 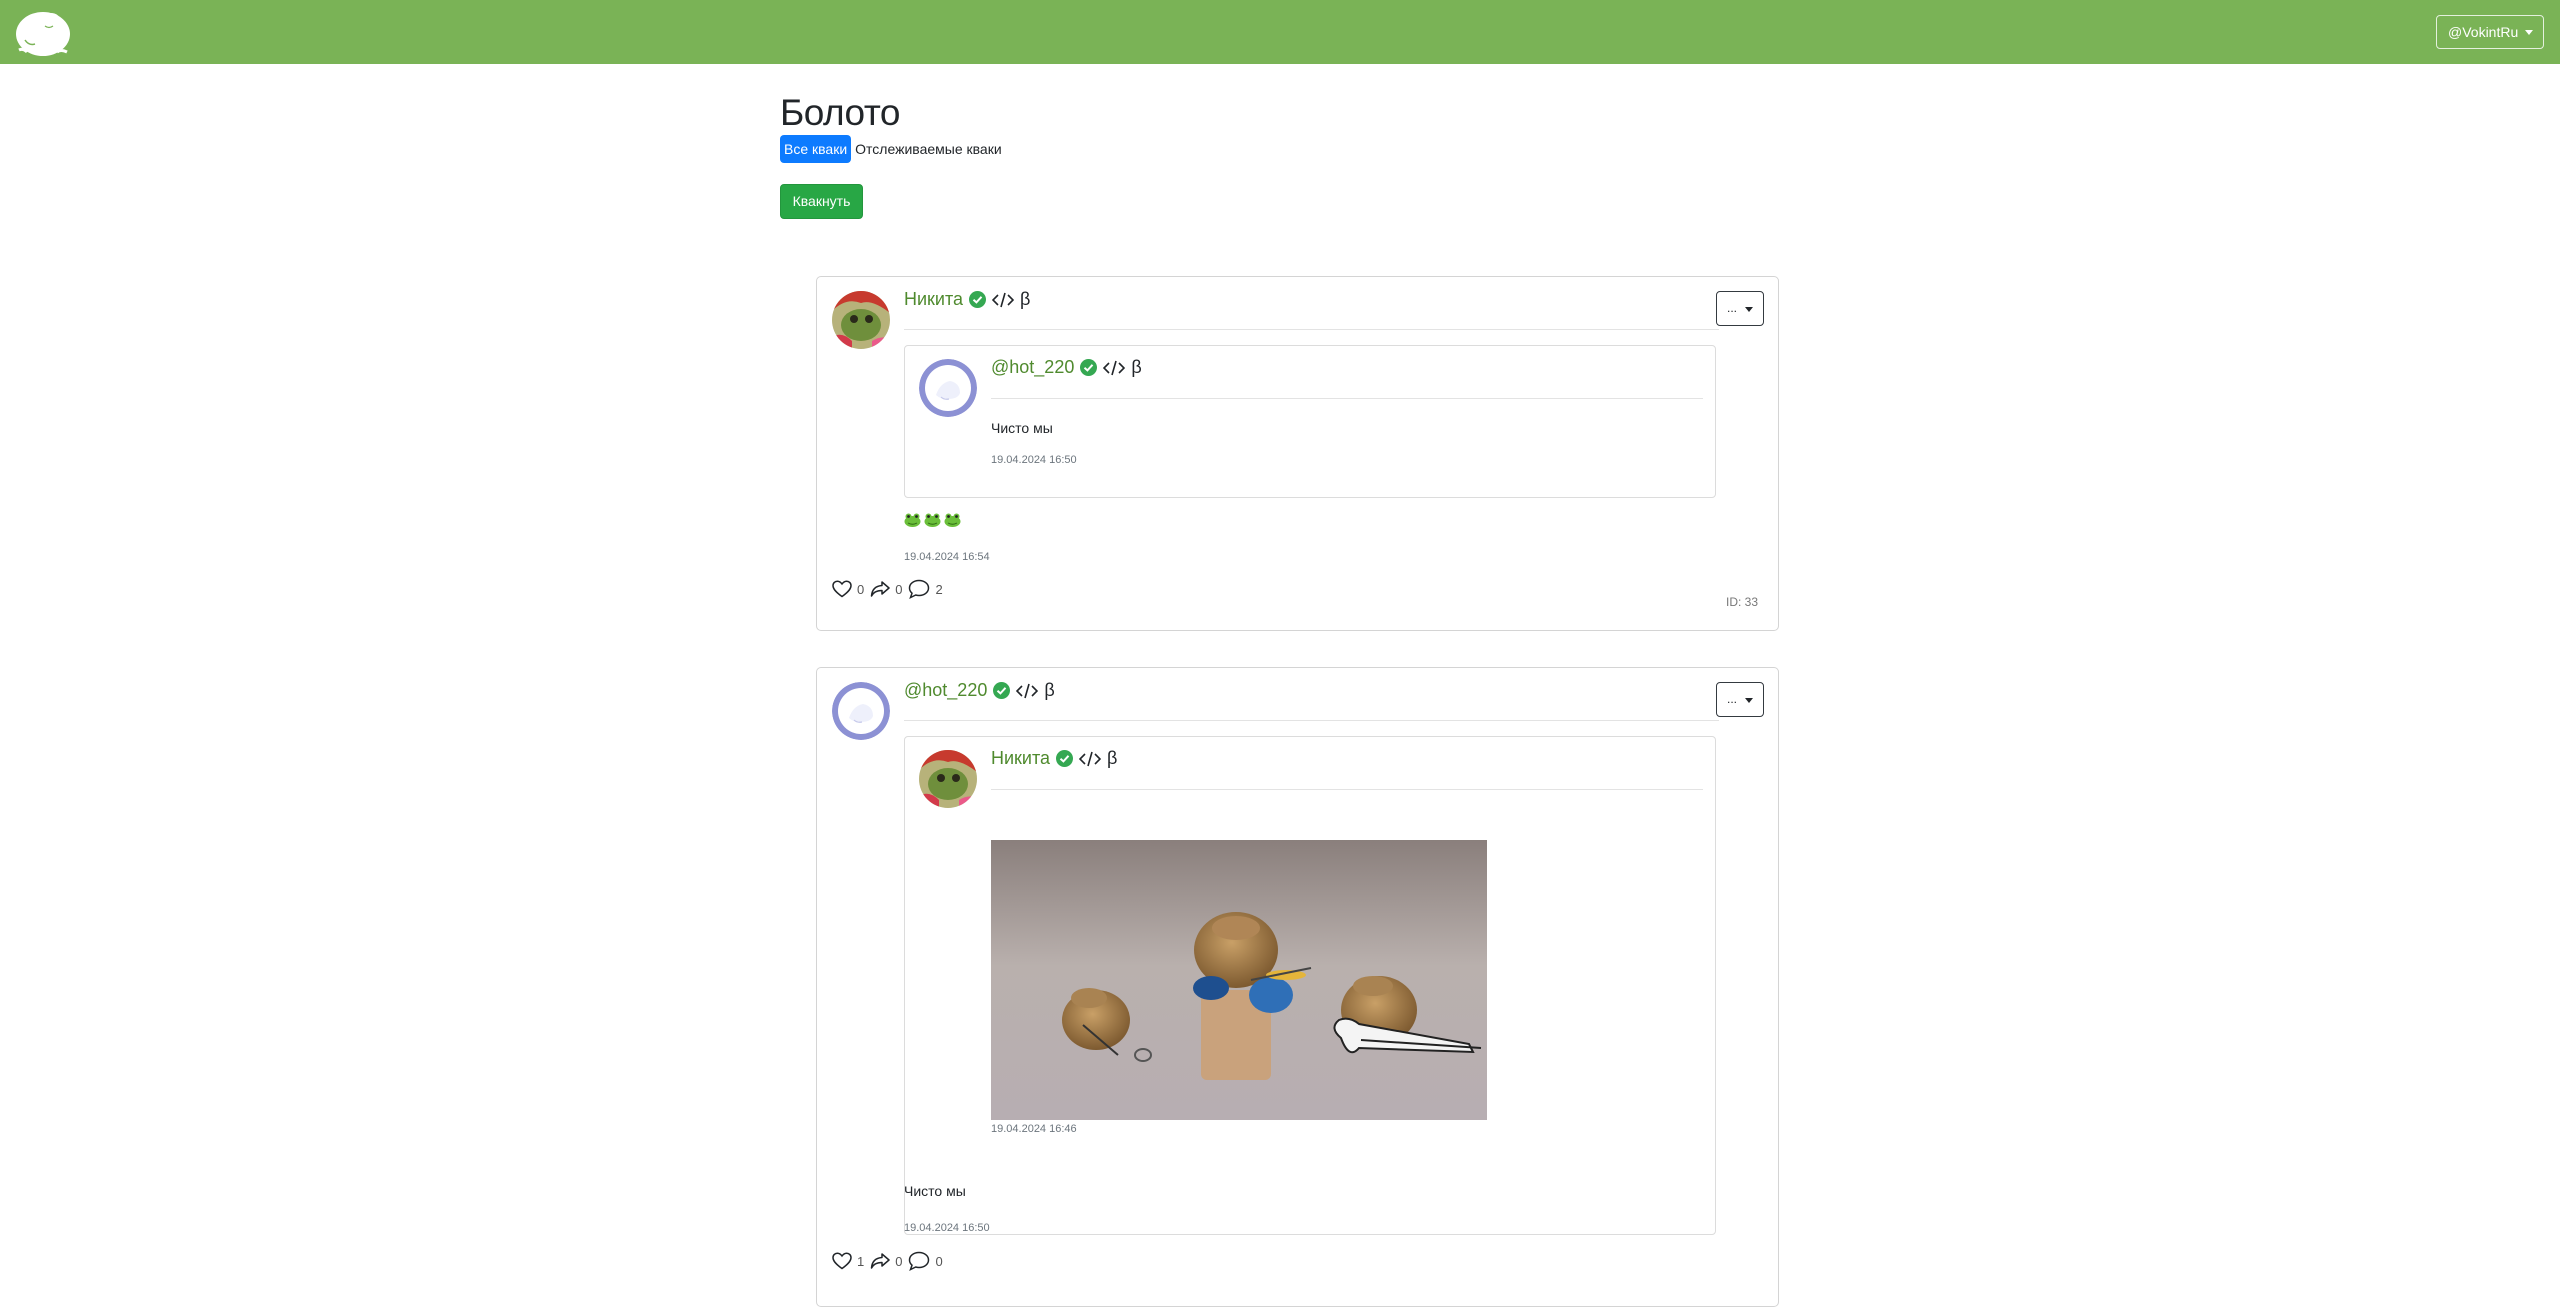 I want to click on post-time: 19.04.2024 16:50, so click(x=947, y=1228).